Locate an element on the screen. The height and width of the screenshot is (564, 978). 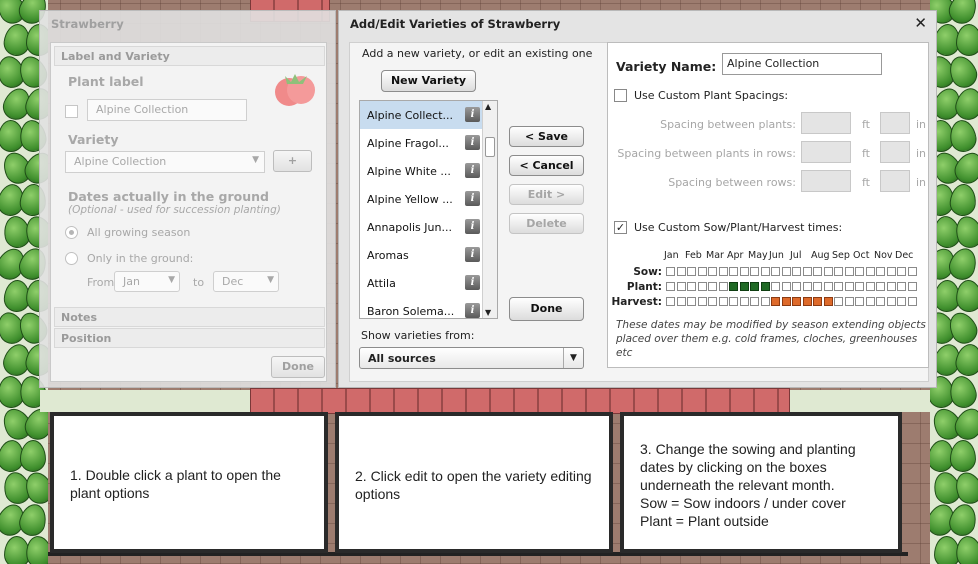
to-month-select: Dec ▼ is located at coordinates (246, 281).